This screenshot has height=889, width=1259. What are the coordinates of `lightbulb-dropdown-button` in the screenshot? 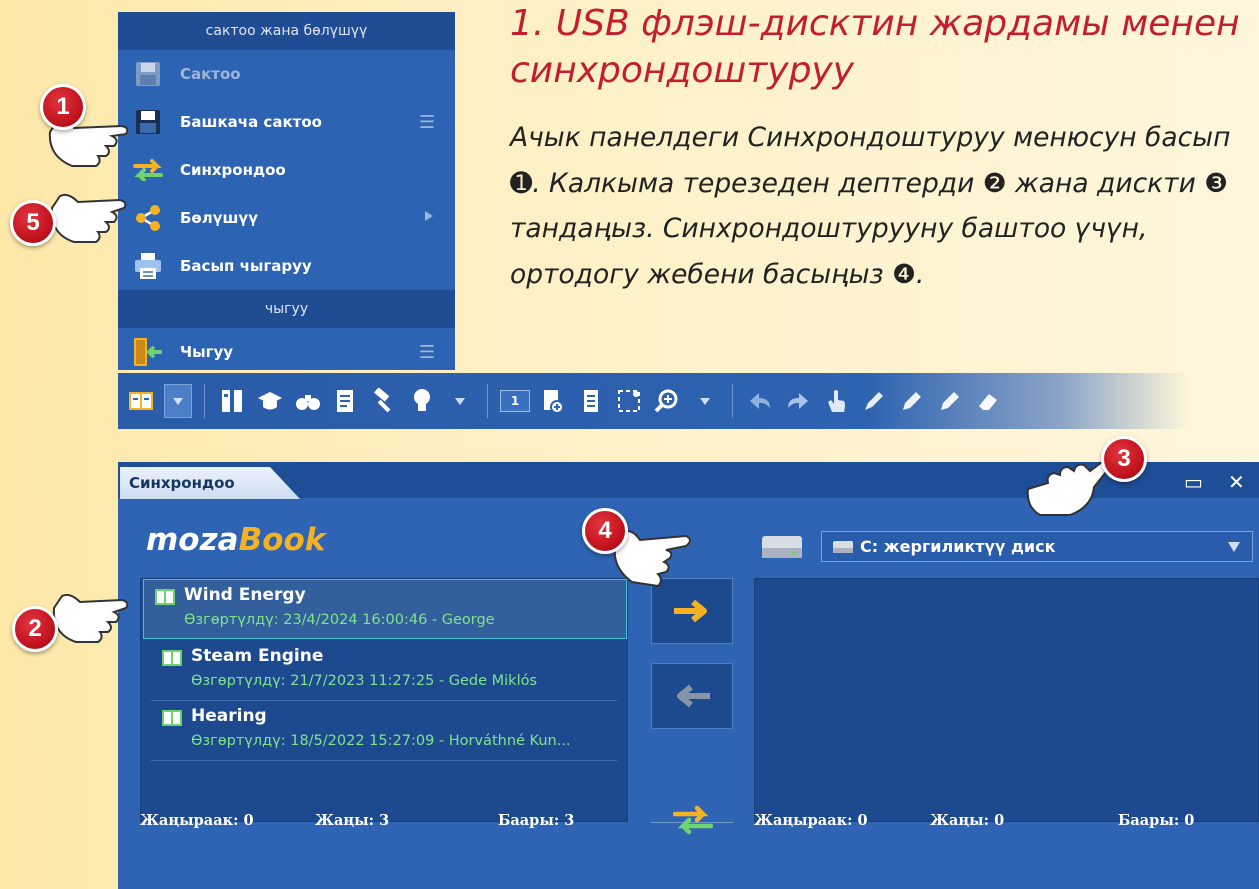 It's located at (460, 401).